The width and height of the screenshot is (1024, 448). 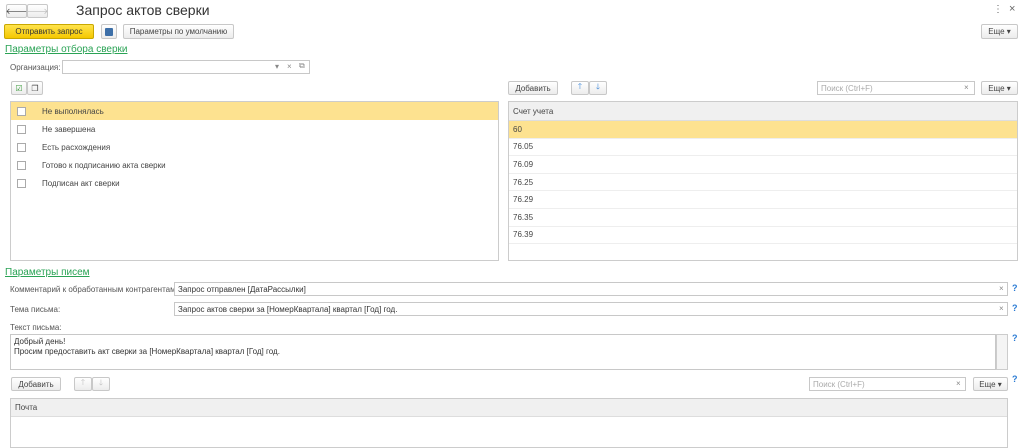 What do you see at coordinates (254, 111) in the screenshot?
I see `status-item: Не выполнялась` at bounding box center [254, 111].